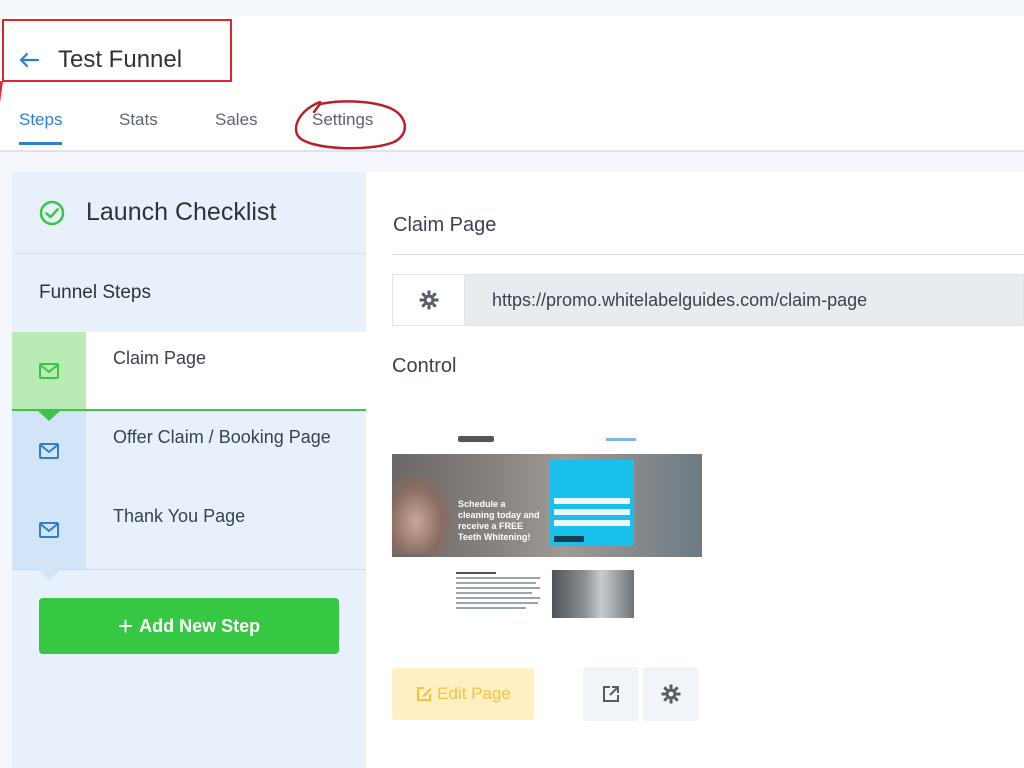  What do you see at coordinates (189, 569) in the screenshot?
I see `steps-divider` at bounding box center [189, 569].